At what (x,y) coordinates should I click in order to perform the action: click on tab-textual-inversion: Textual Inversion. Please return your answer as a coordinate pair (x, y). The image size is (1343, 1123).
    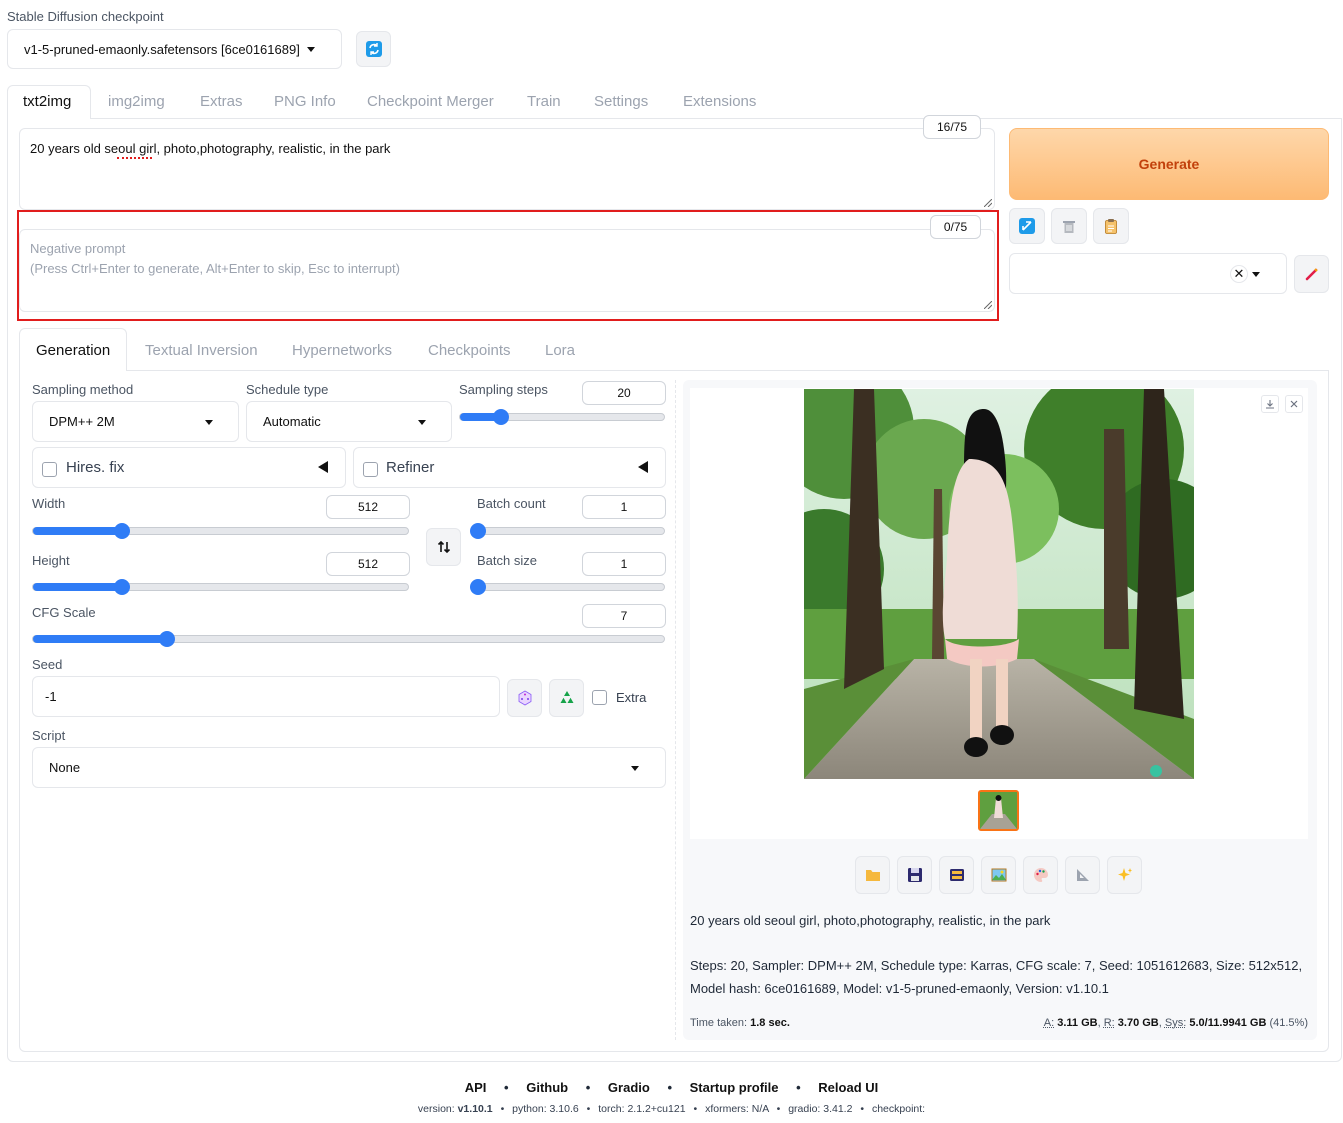
    Looking at the image, I should click on (201, 350).